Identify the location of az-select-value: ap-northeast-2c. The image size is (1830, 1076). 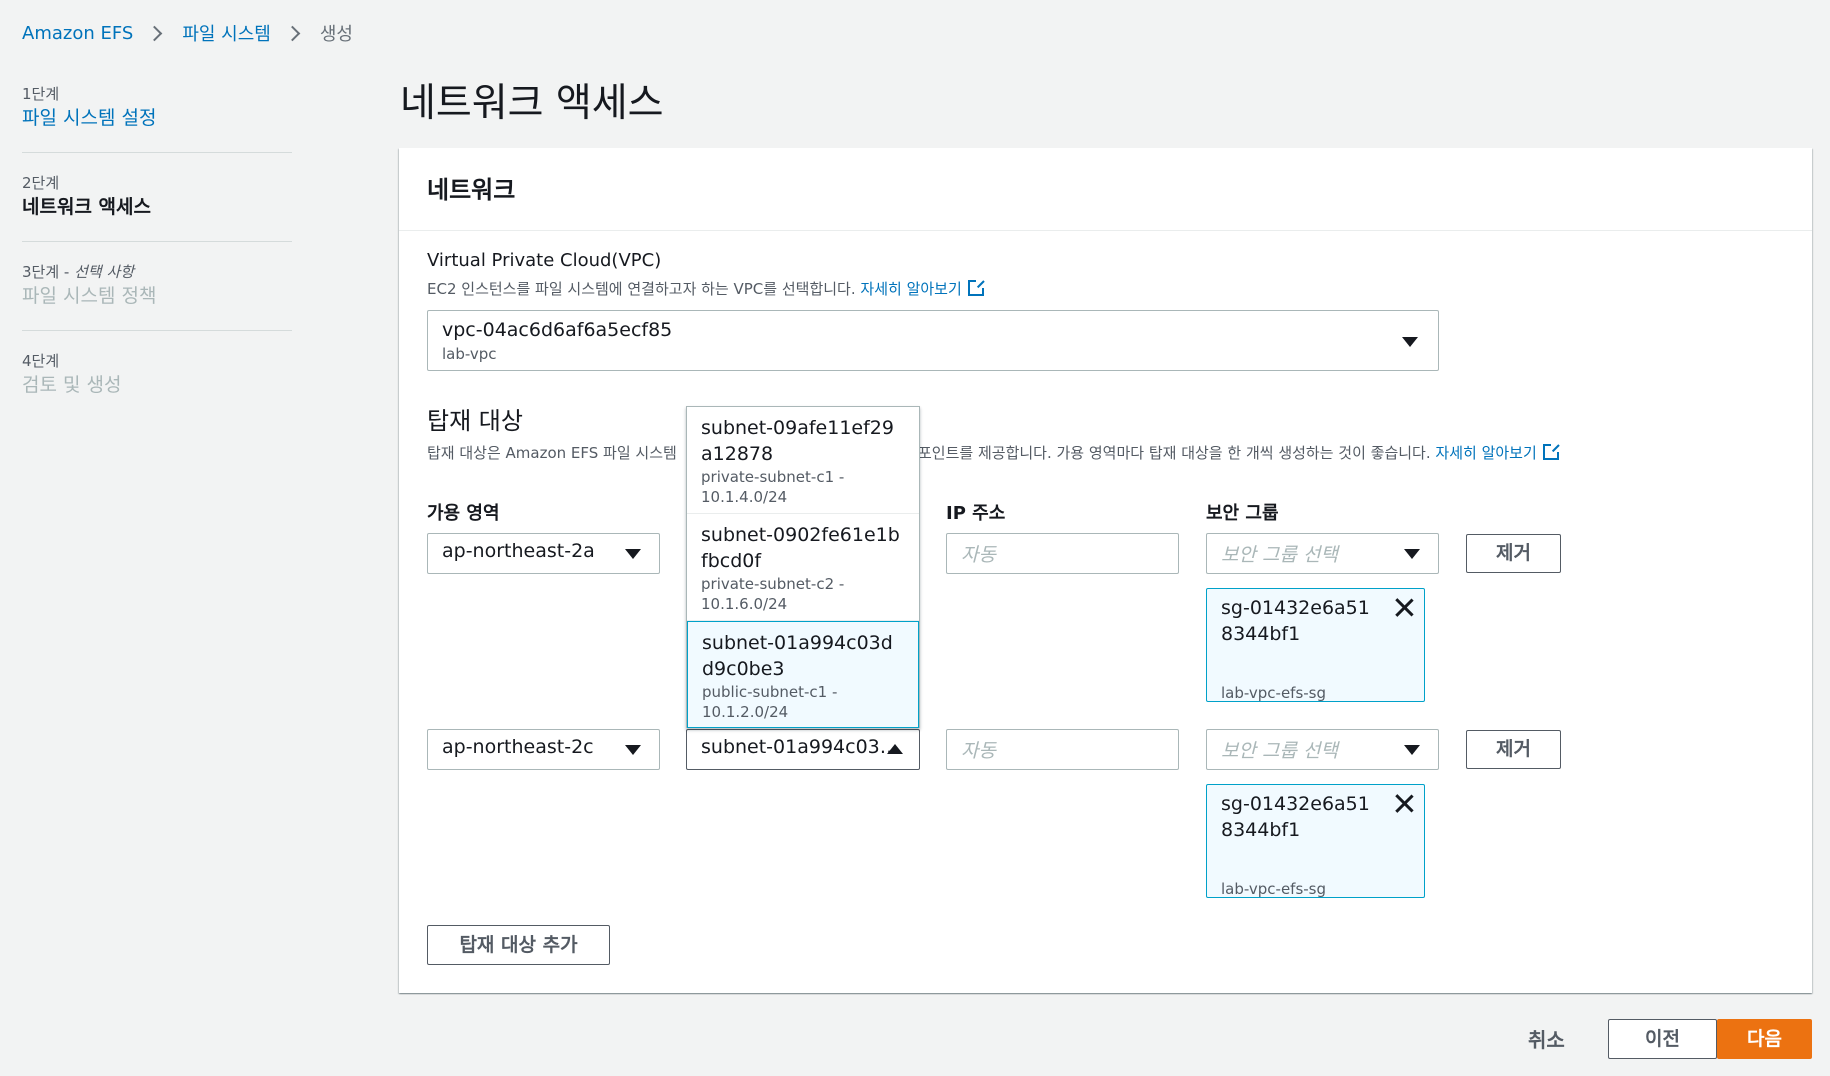
(518, 747).